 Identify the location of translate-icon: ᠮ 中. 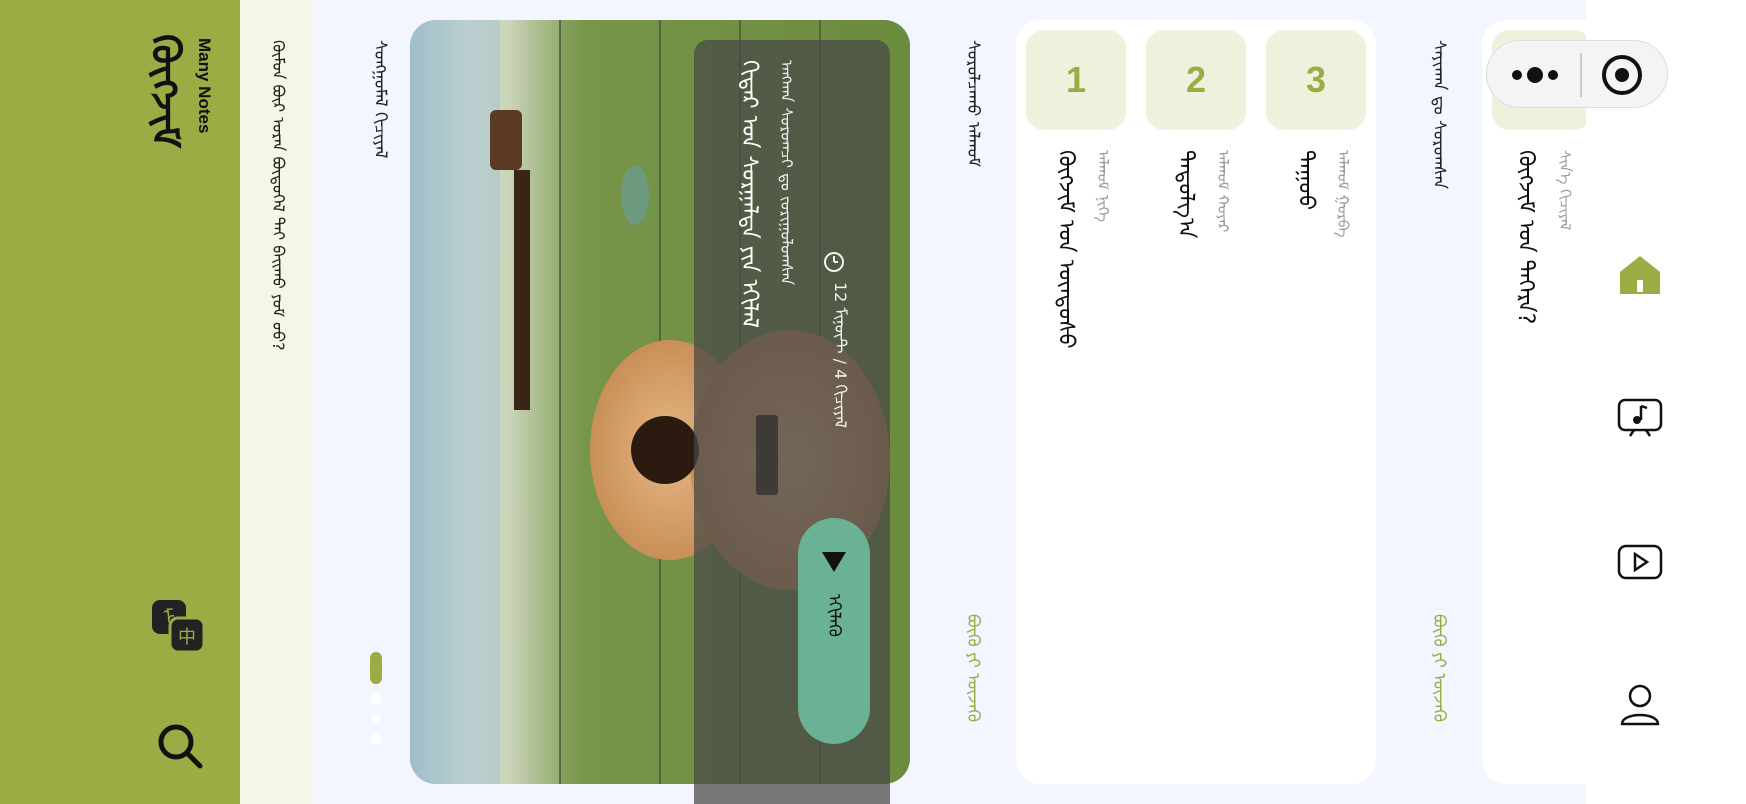
(179, 627).